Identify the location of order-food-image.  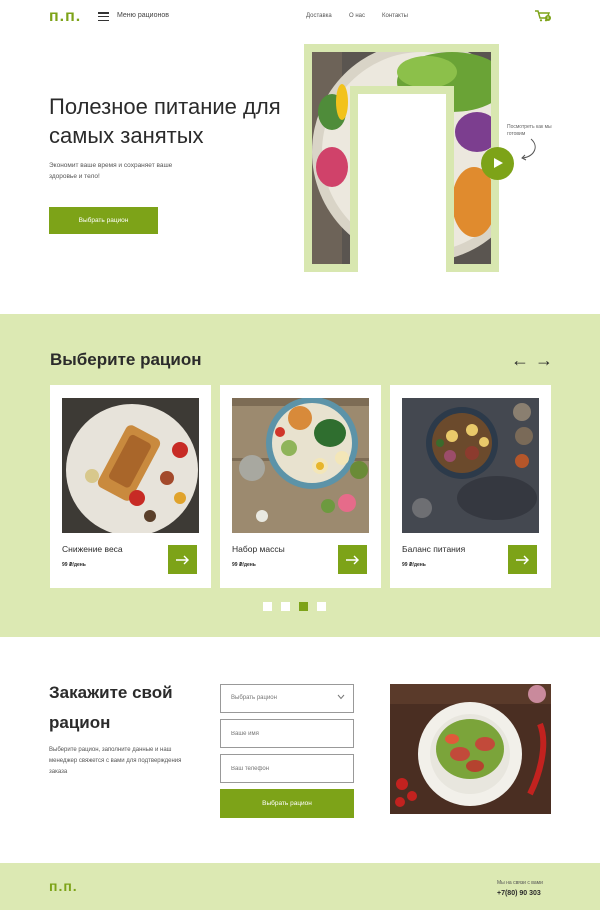
(470, 749).